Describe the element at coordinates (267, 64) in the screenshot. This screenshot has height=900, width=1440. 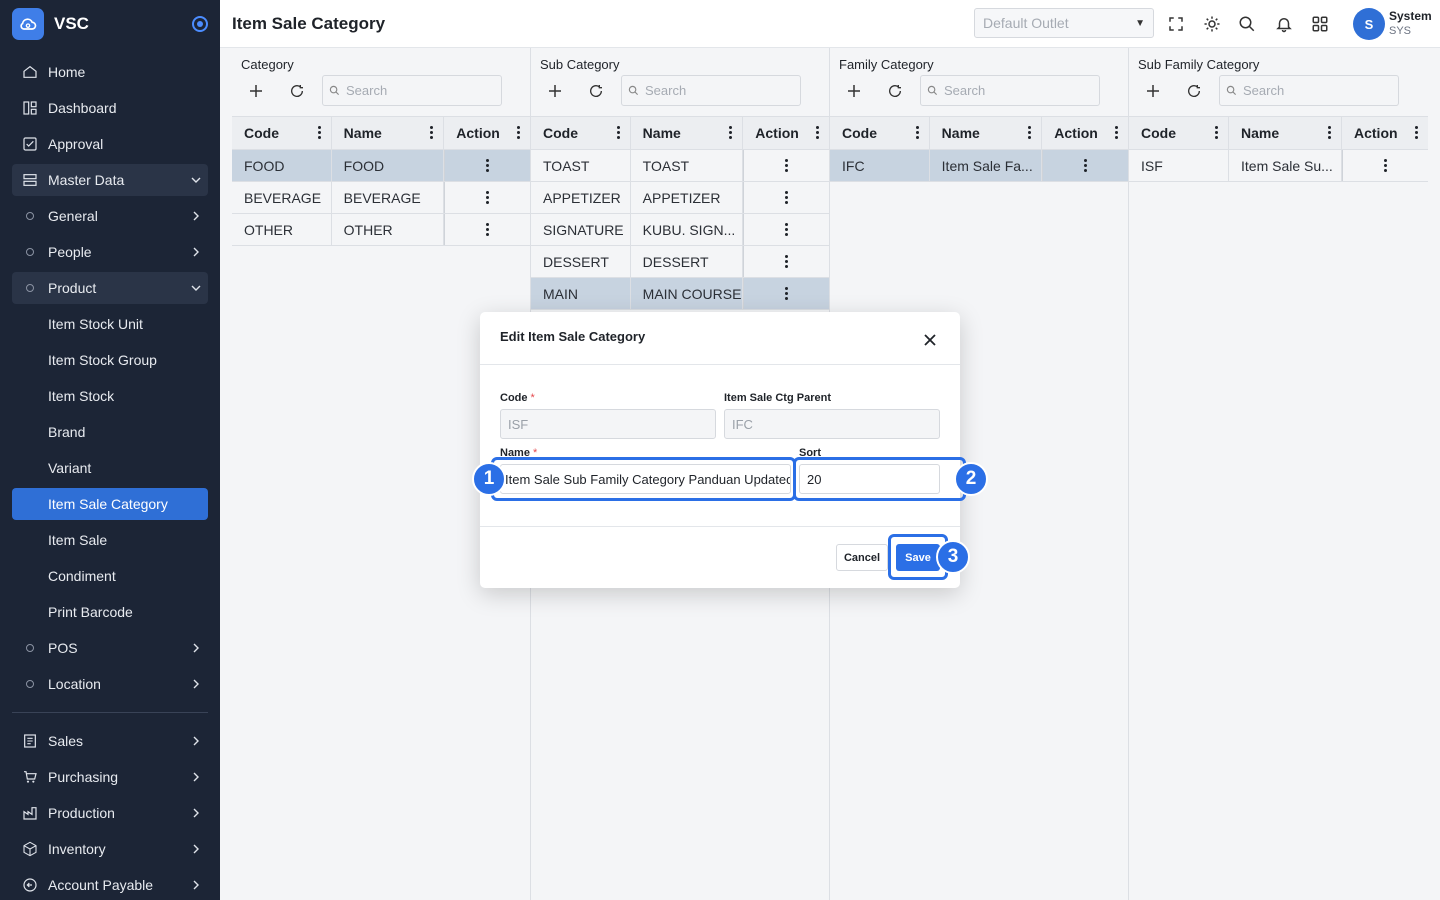
I see `panel-title: Category` at that location.